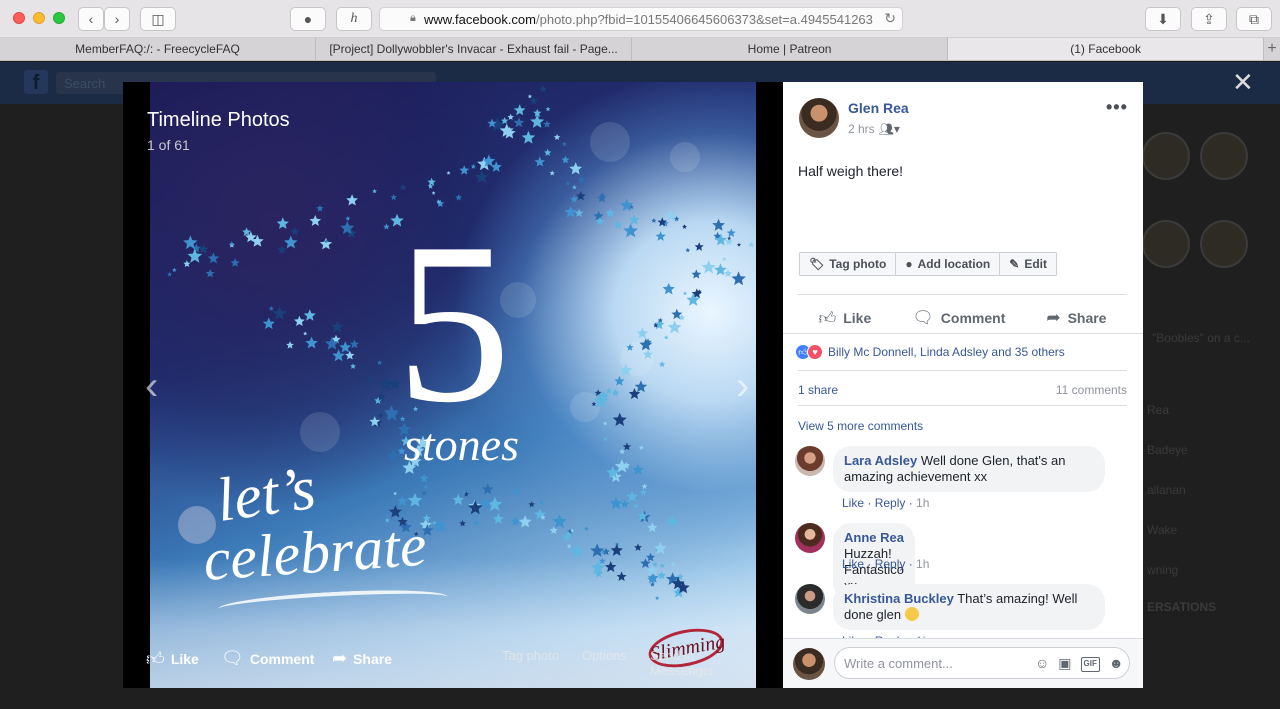 This screenshot has width=1280, height=709. Describe the element at coordinates (1090, 664) in the screenshot. I see `gif-icon: GIF` at that location.